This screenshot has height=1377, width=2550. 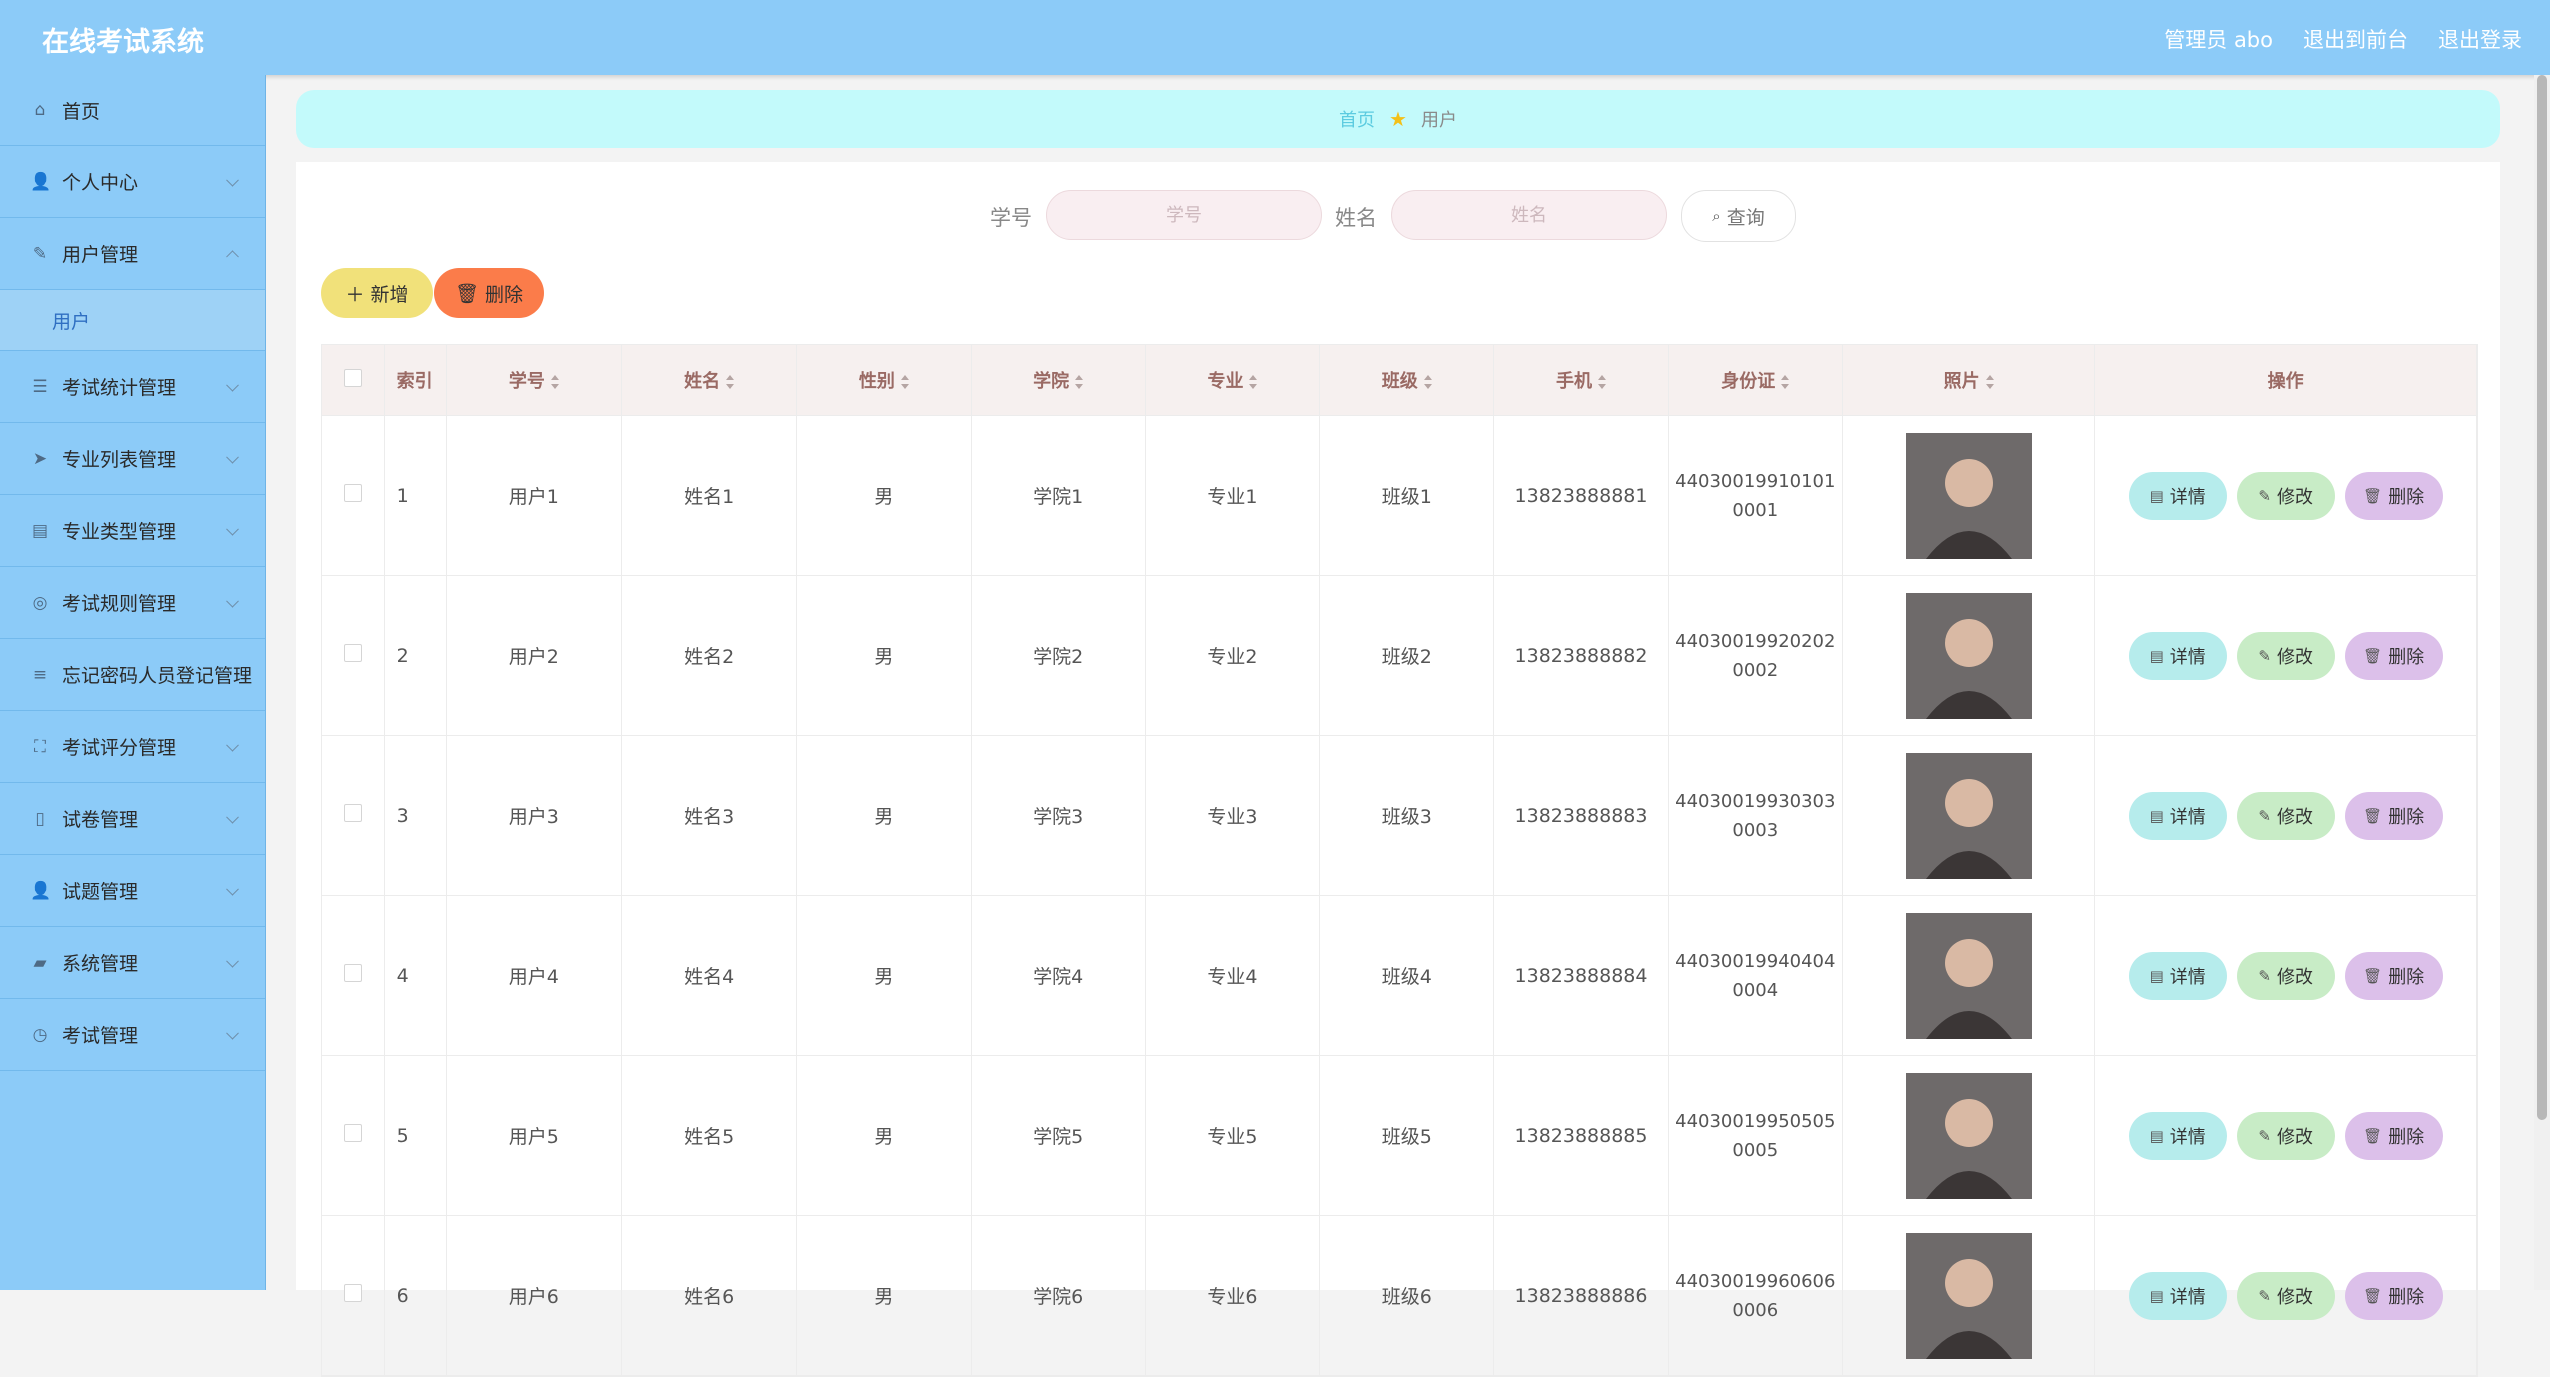 I want to click on idcard-line1: 44030019950505, so click(x=1755, y=1121).